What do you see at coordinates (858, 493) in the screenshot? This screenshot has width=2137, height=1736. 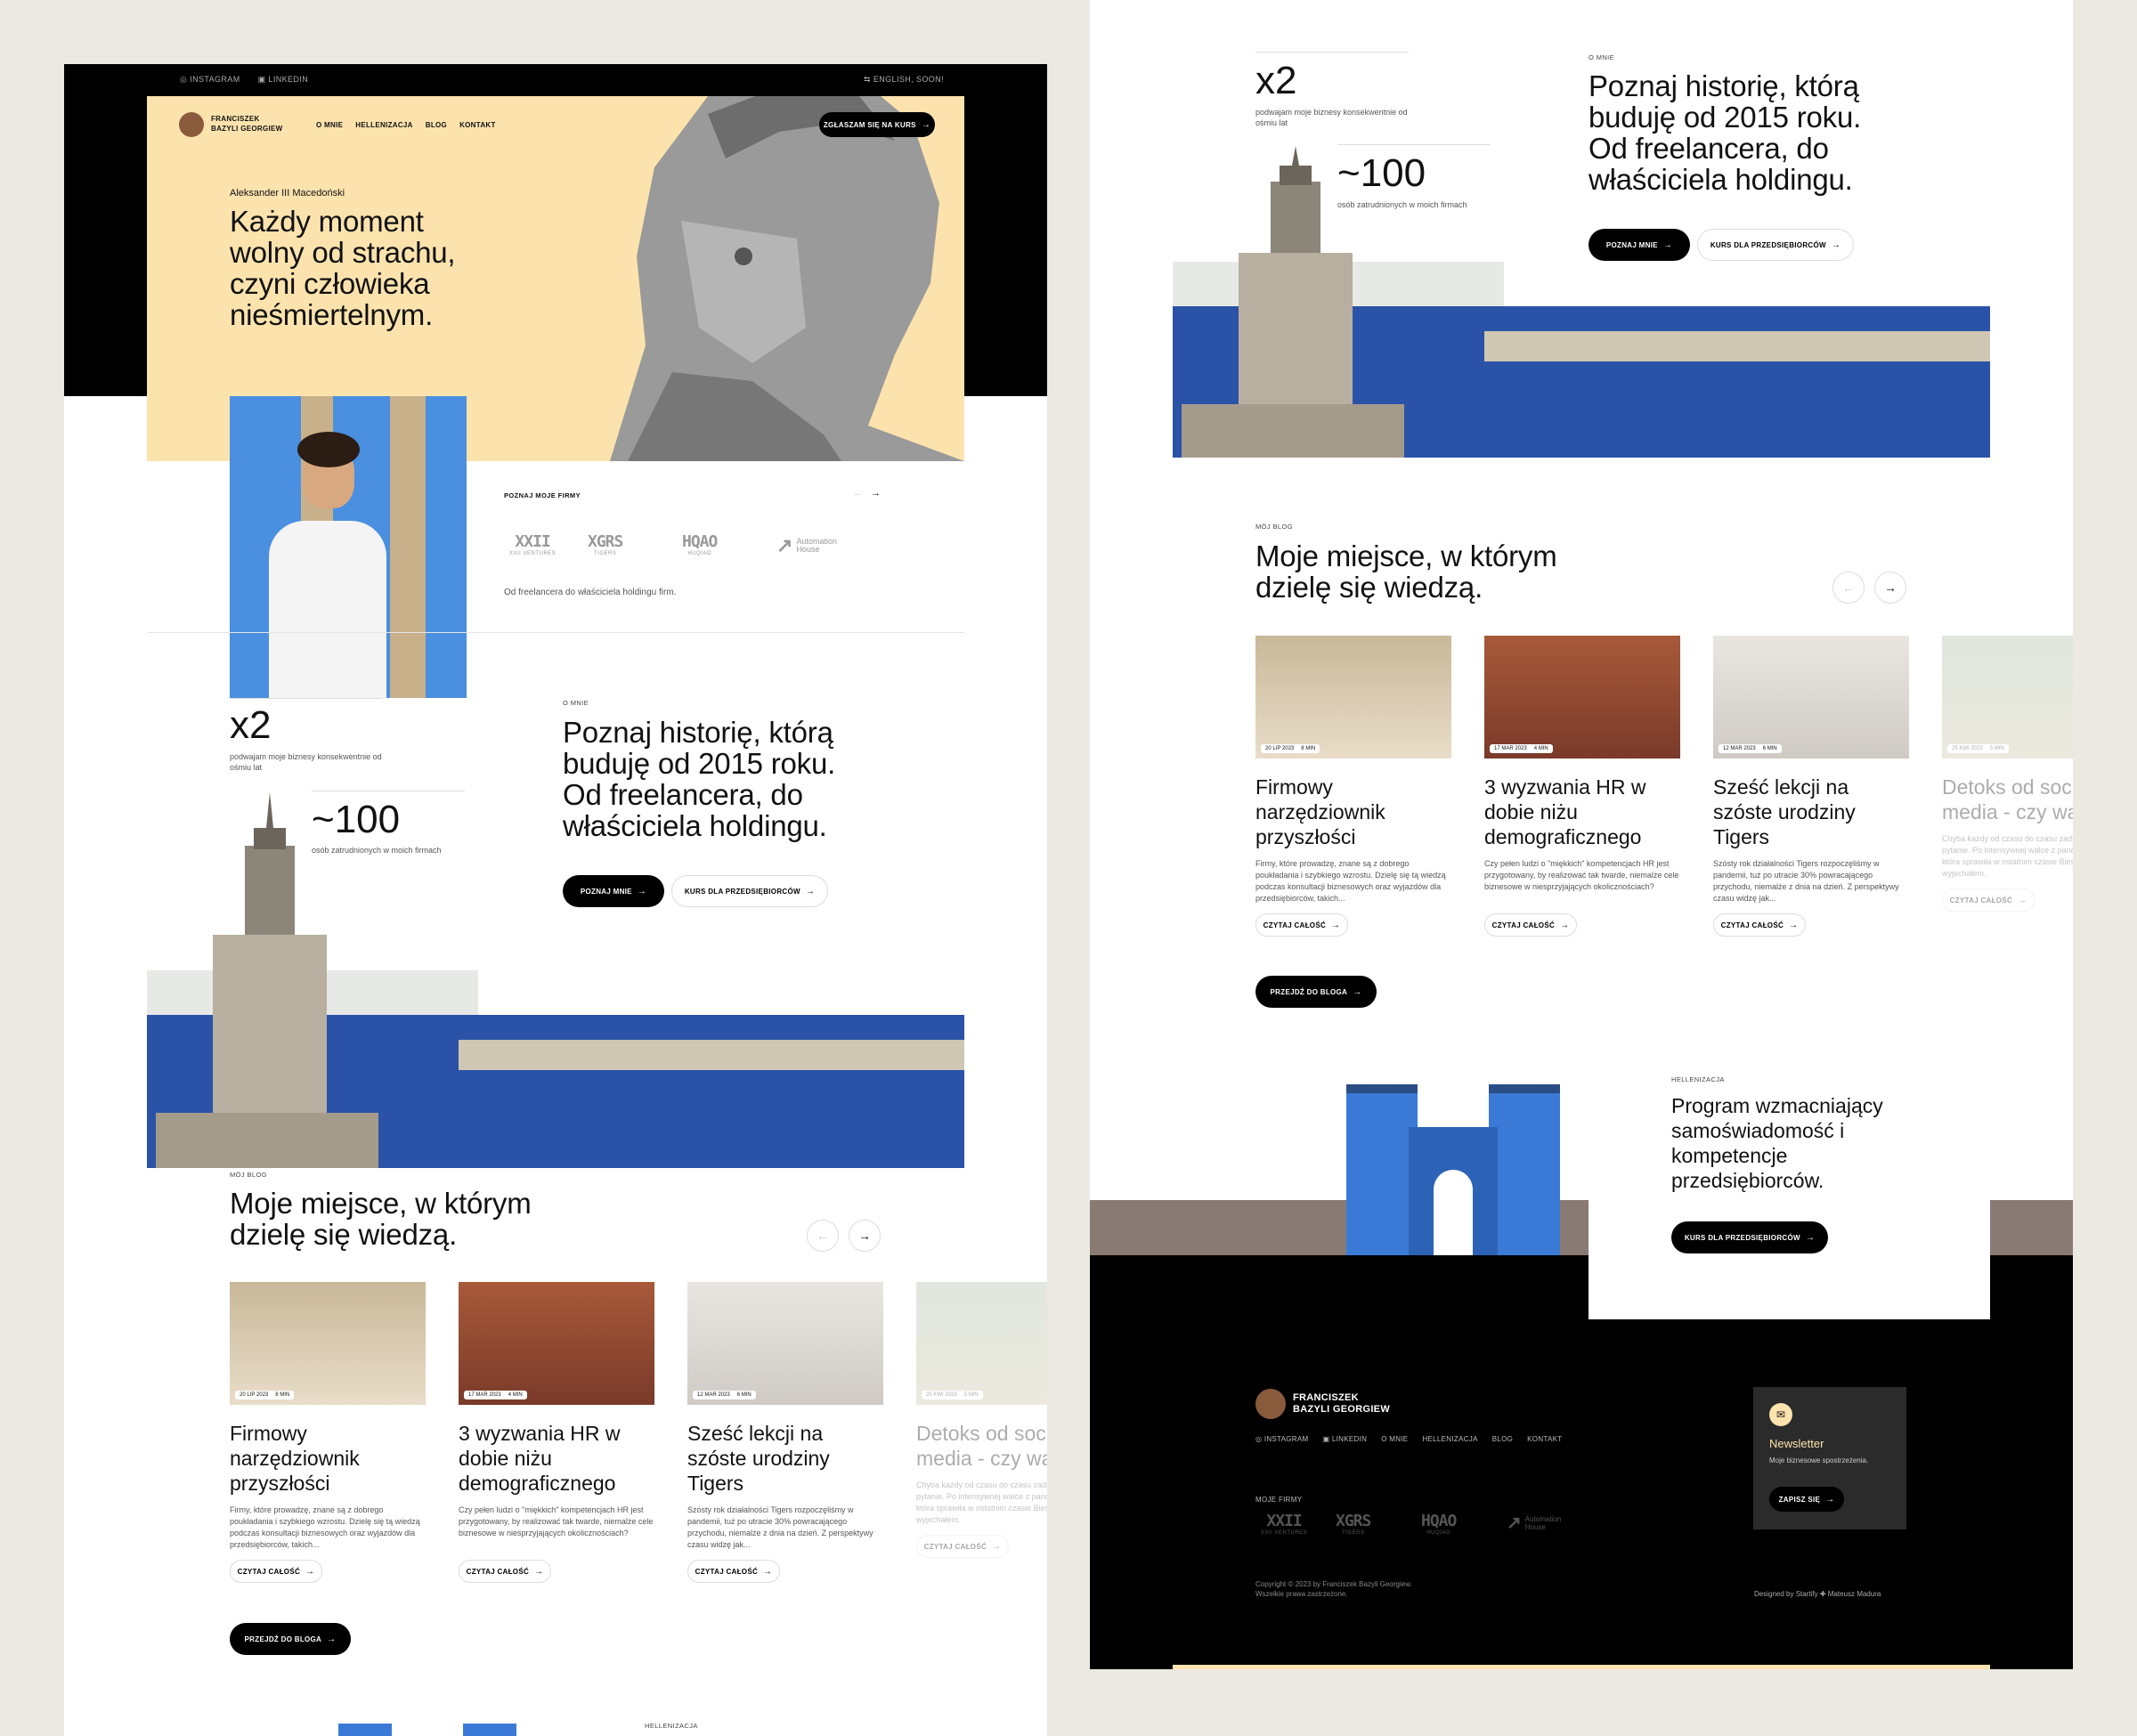 I see `firms-prev-arrow: ←` at bounding box center [858, 493].